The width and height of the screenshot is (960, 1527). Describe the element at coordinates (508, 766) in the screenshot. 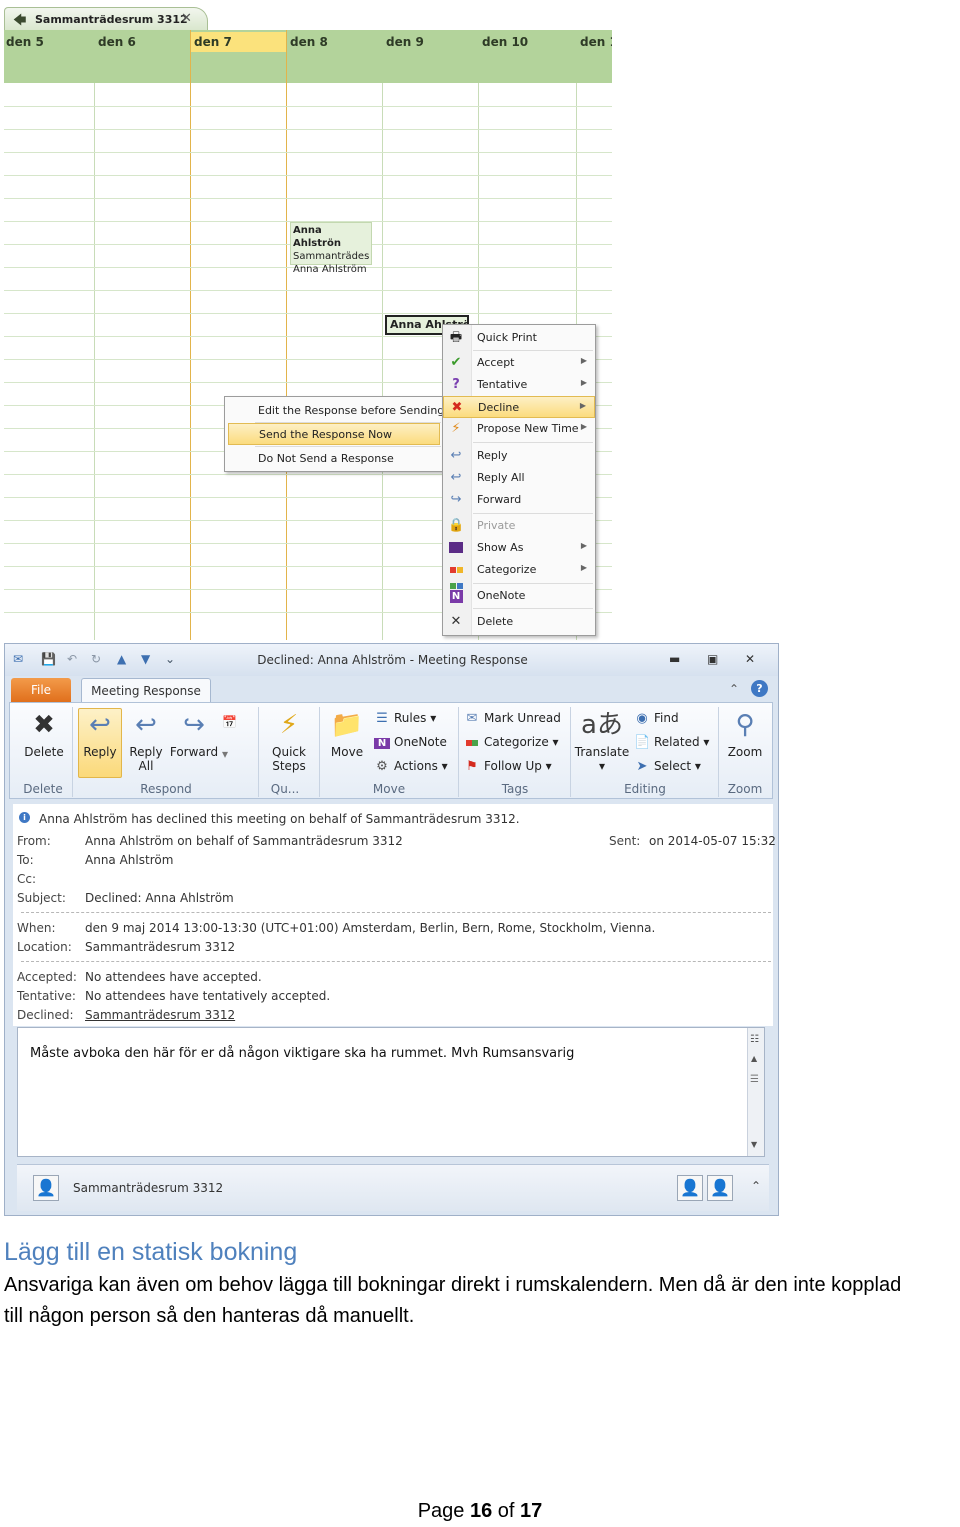

I see `follow-up-button: ⚑ Follow Up ▾` at that location.